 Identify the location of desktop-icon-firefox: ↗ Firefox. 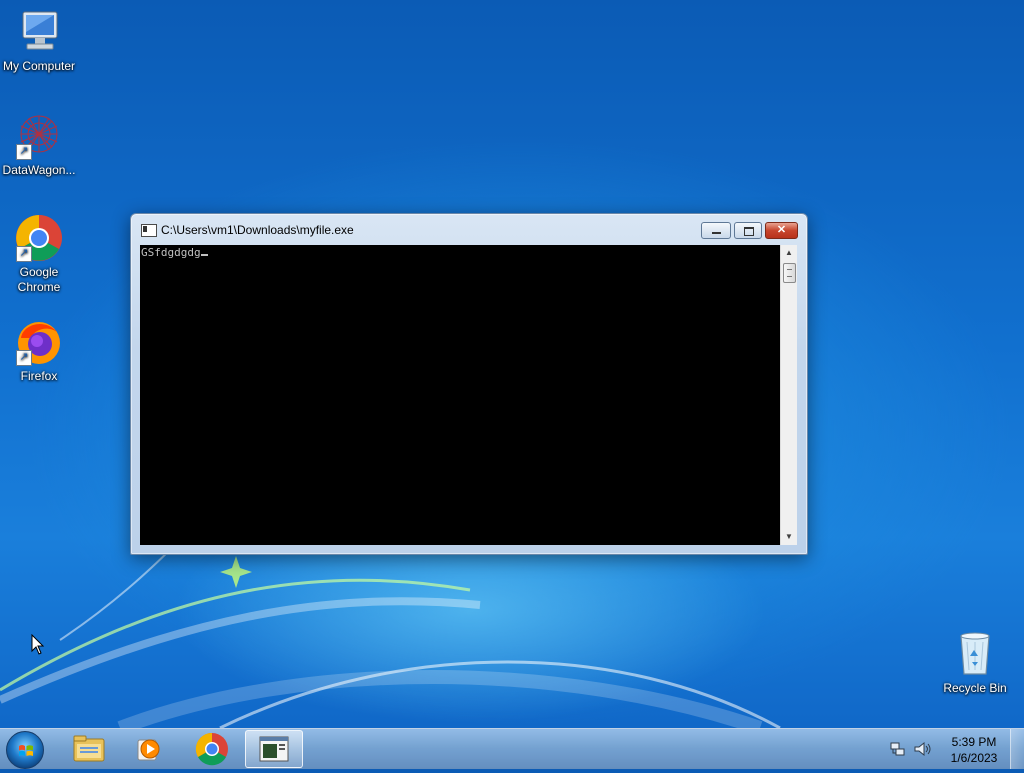
(39, 351).